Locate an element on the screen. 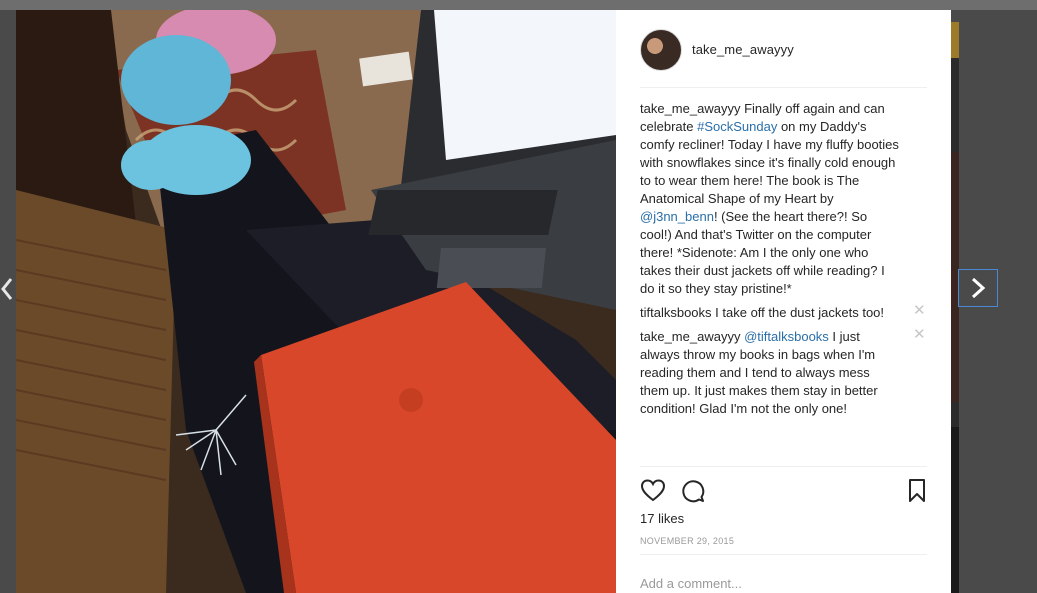  hashtag-link: #SockSunday is located at coordinates (737, 126).